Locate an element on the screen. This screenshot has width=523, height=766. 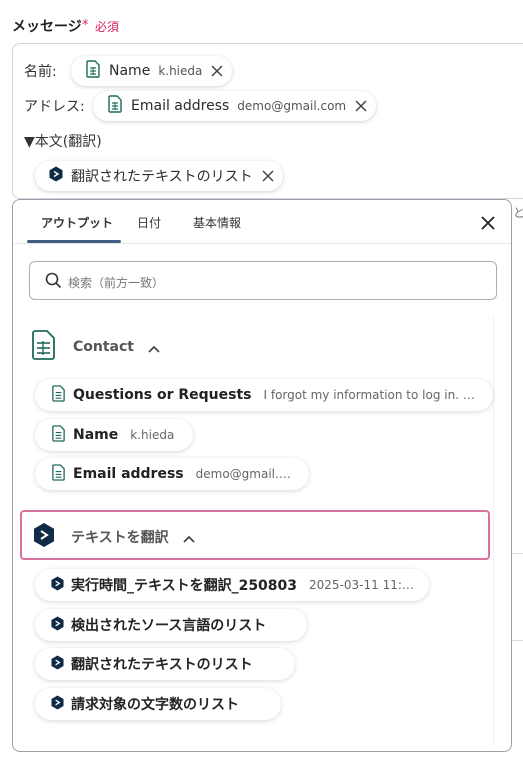
list-item: 検出されたソース言語のリスト is located at coordinates (171, 625).